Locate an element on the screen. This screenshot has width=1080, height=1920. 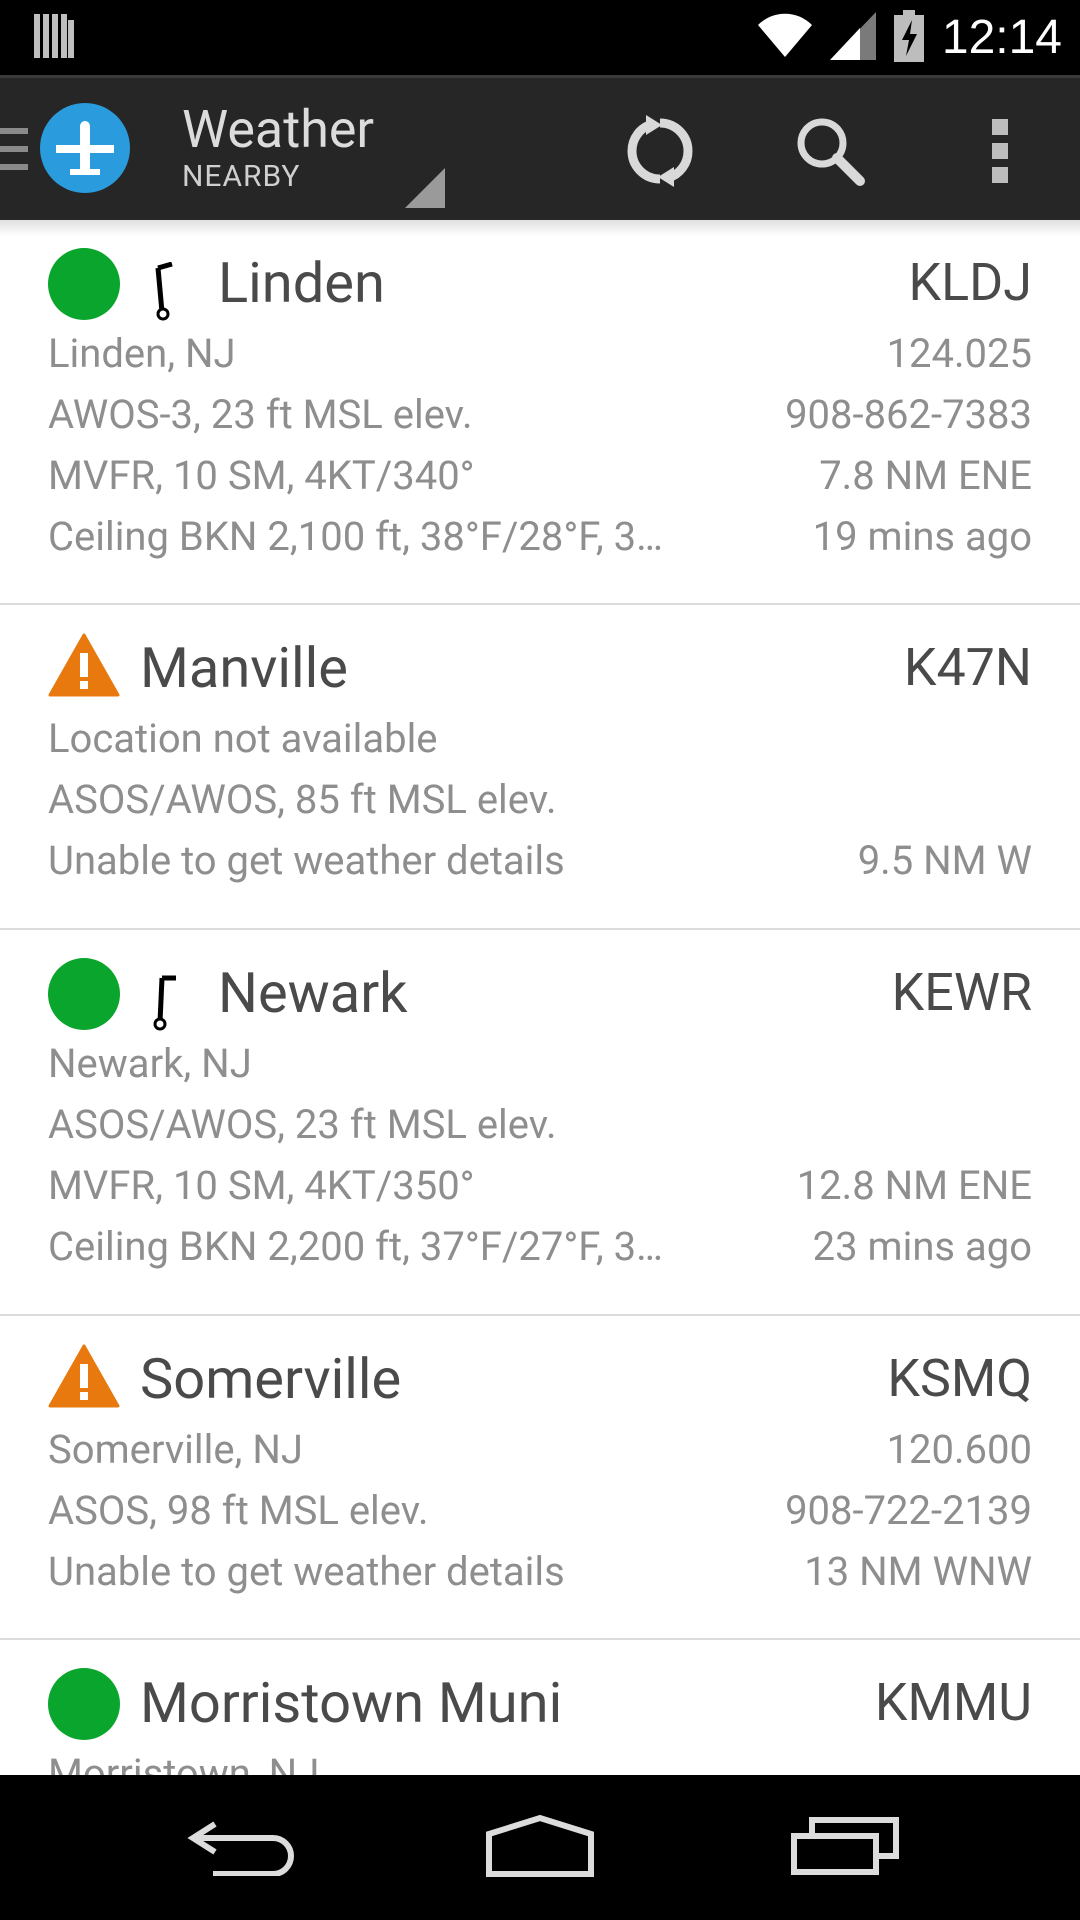
recent-apps-icon is located at coordinates (845, 1848).